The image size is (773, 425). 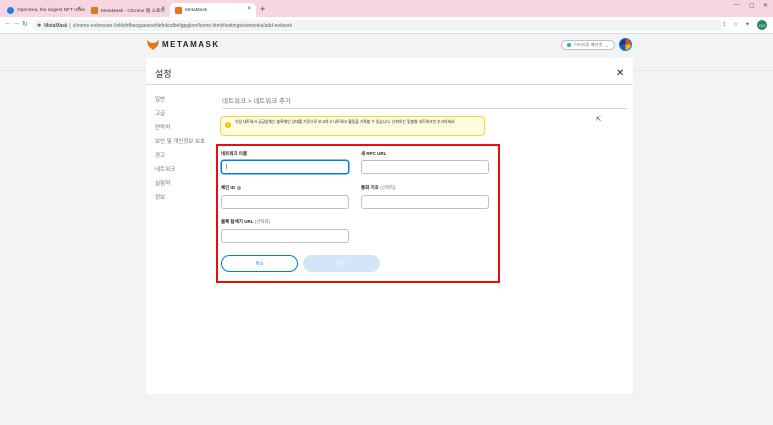 What do you see at coordinates (358, 213) in the screenshot?
I see `highlight-box` at bounding box center [358, 213].